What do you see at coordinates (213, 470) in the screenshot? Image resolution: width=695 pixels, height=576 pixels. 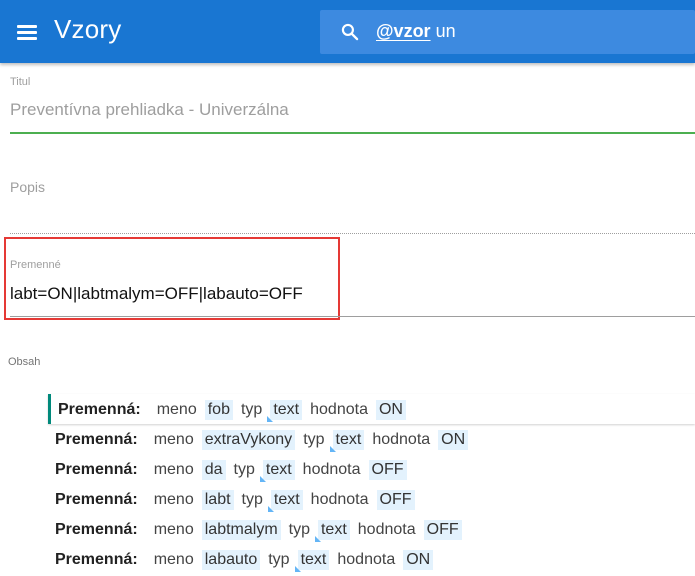 I see `variable-name: da` at bounding box center [213, 470].